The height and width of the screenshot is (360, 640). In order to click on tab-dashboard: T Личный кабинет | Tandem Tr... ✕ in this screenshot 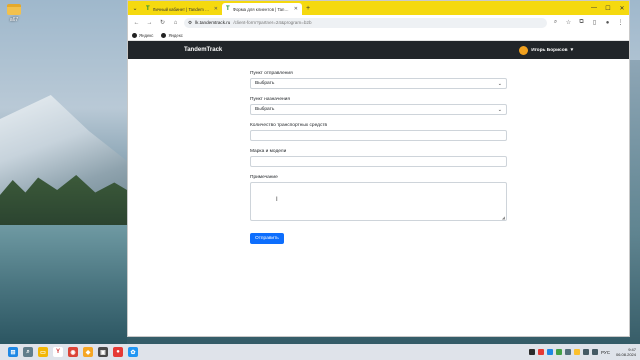, I will do `click(182, 9)`.